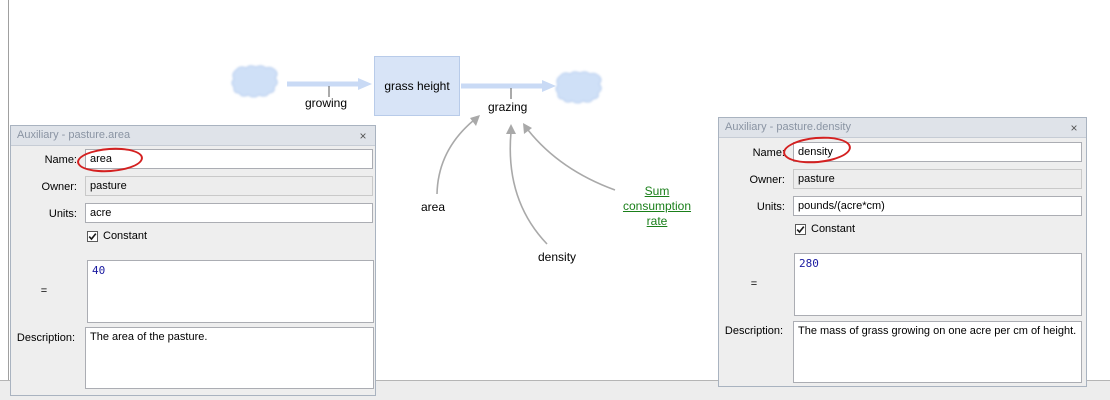 The height and width of the screenshot is (400, 1110). I want to click on variable-sum-consumption-rate: Sum consumption rate, so click(657, 206).